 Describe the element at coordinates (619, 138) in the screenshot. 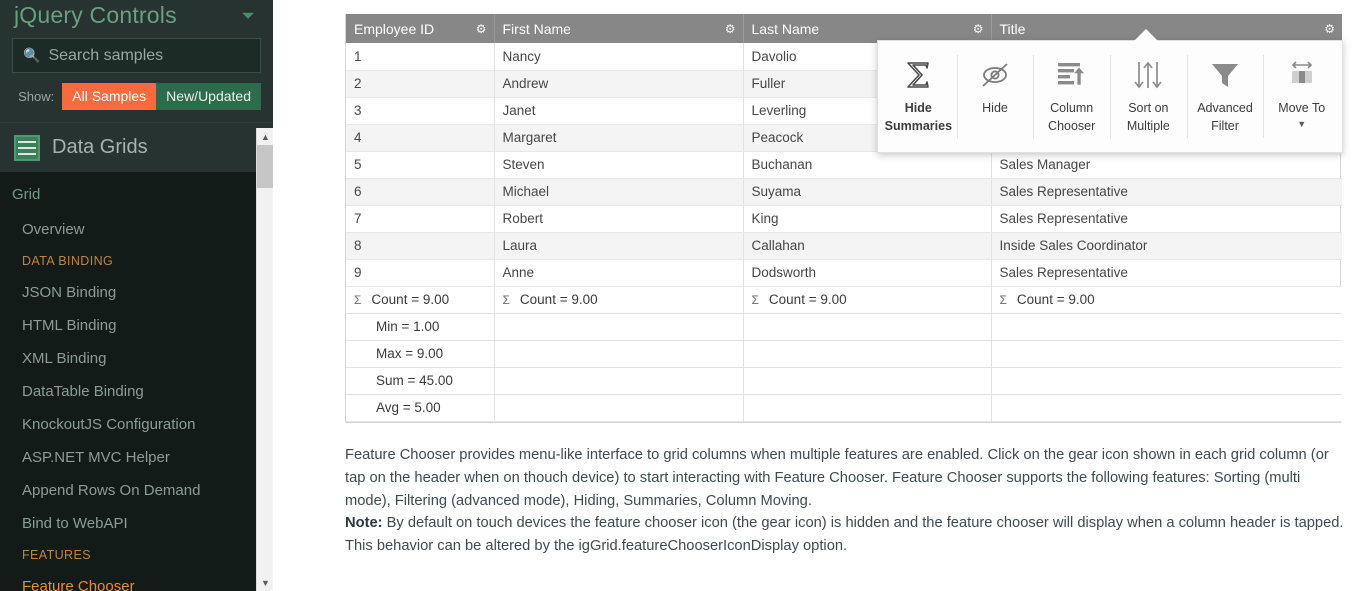

I see `cell-first-name: Margaret` at that location.